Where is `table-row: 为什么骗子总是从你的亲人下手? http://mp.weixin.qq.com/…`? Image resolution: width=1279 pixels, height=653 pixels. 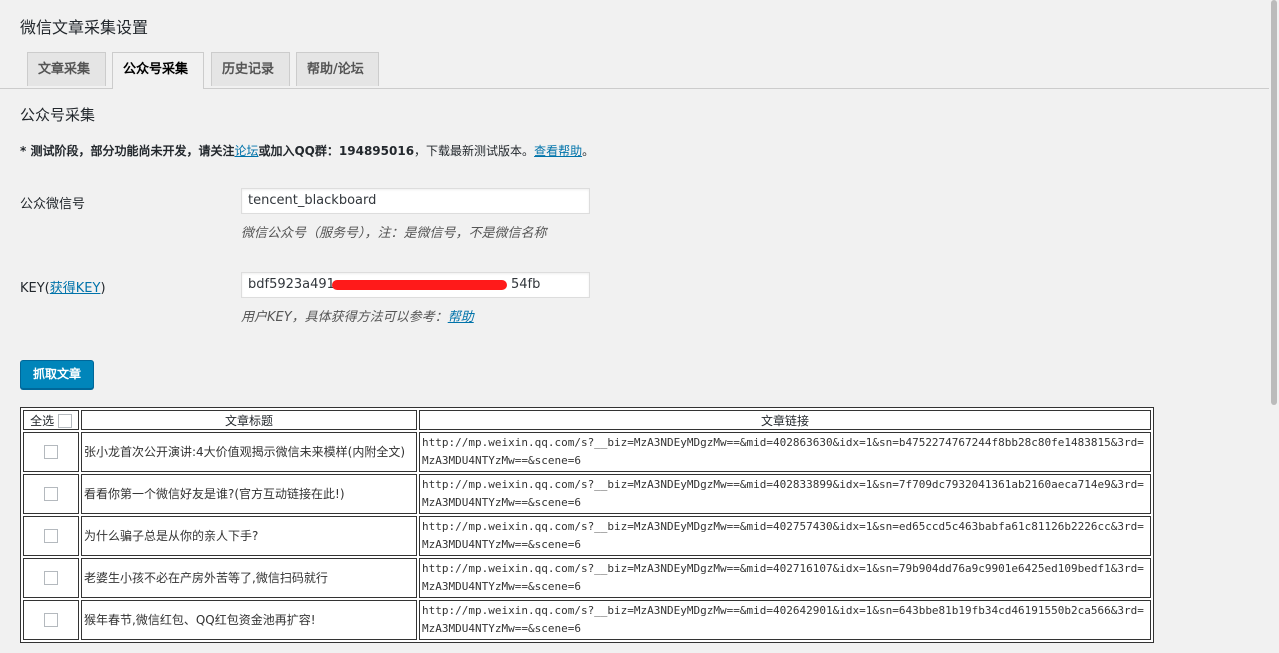 table-row: 为什么骗子总是从你的亲人下手? http://mp.weixin.qq.com/… is located at coordinates (587, 536).